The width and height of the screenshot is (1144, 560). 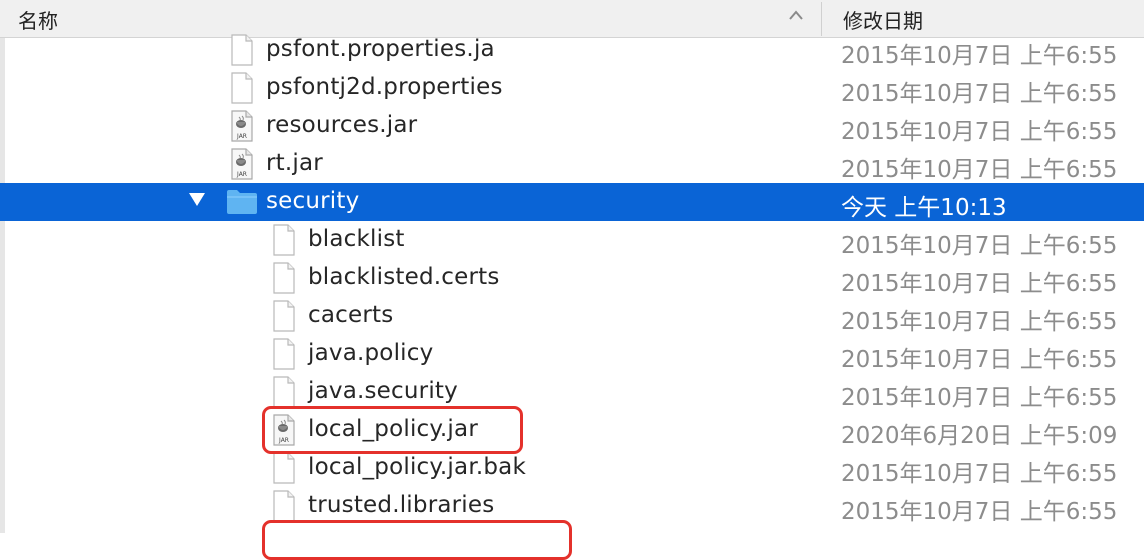 What do you see at coordinates (924, 208) in the screenshot?
I see `modified-date: 今天 上午10:13` at bounding box center [924, 208].